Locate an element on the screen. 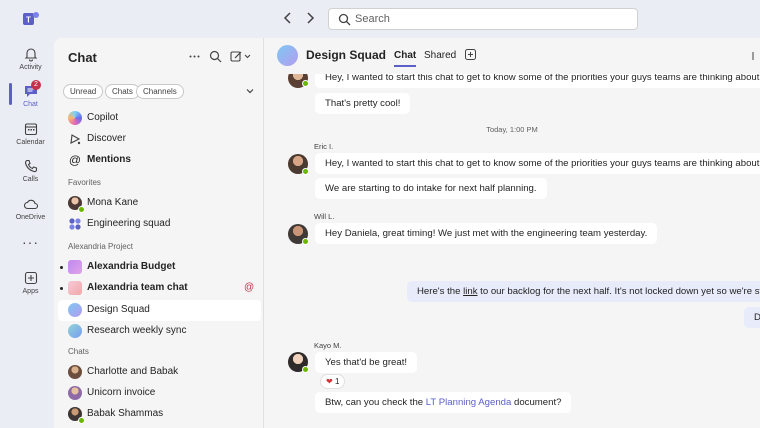 The image size is (760, 428). teams-logo-icon: T is located at coordinates (31, 18).